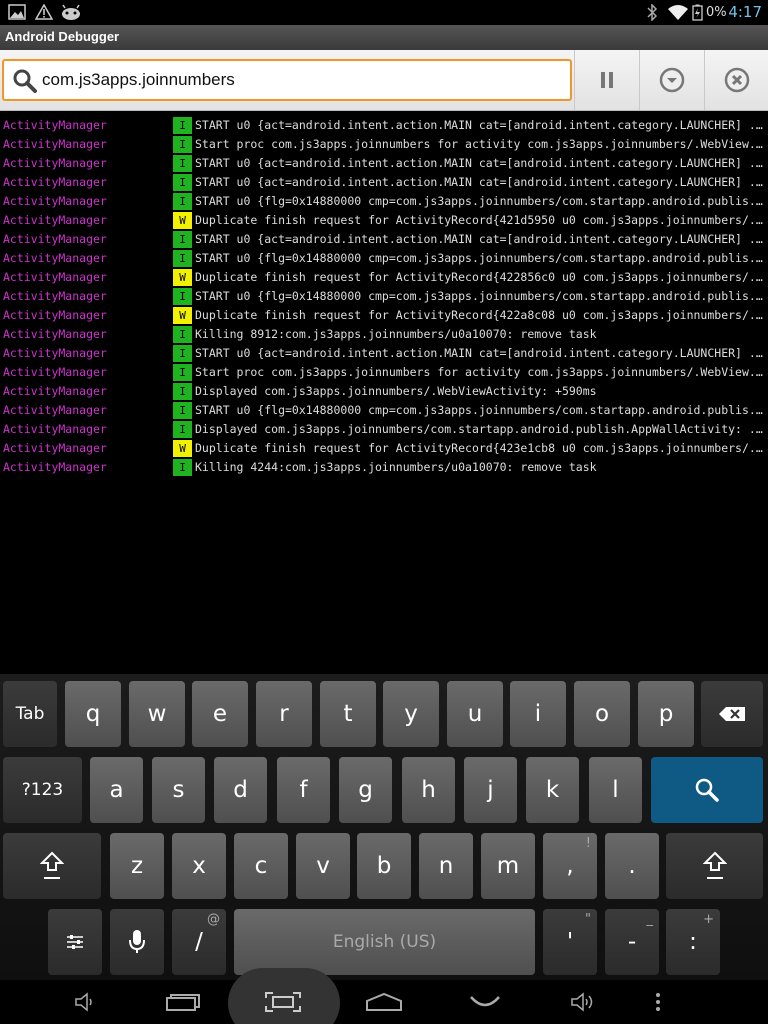  Describe the element at coordinates (384, 1002) in the screenshot. I see `home-button` at that location.